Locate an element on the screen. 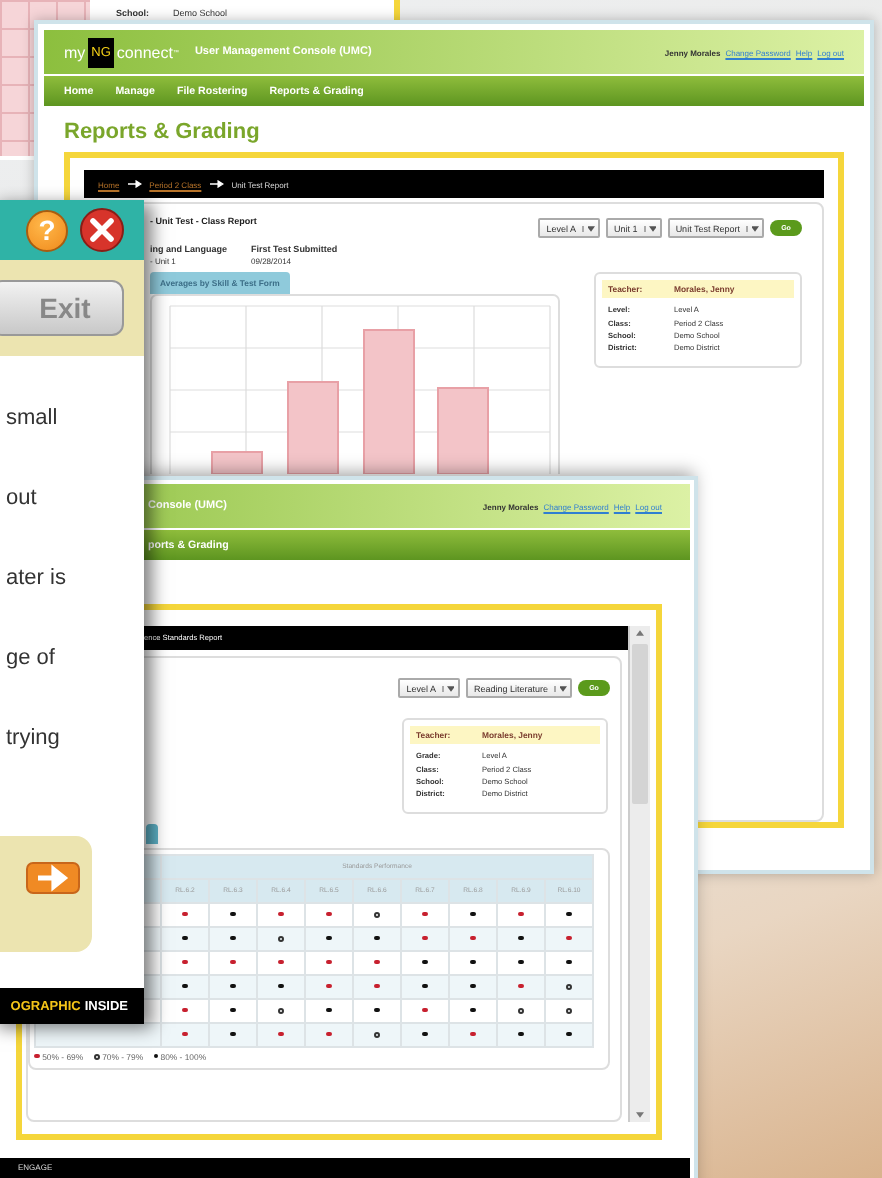  scroll-down-icon is located at coordinates (640, 1115).